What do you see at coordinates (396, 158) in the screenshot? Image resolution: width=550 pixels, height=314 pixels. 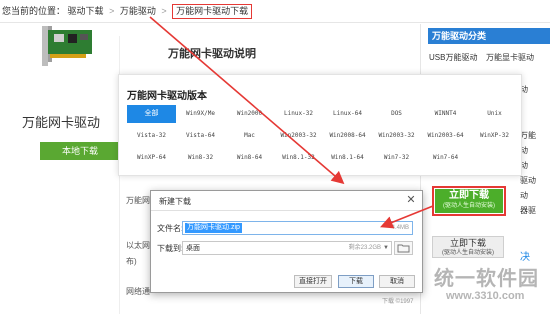 I see `version-chip: Win7-32` at bounding box center [396, 158].